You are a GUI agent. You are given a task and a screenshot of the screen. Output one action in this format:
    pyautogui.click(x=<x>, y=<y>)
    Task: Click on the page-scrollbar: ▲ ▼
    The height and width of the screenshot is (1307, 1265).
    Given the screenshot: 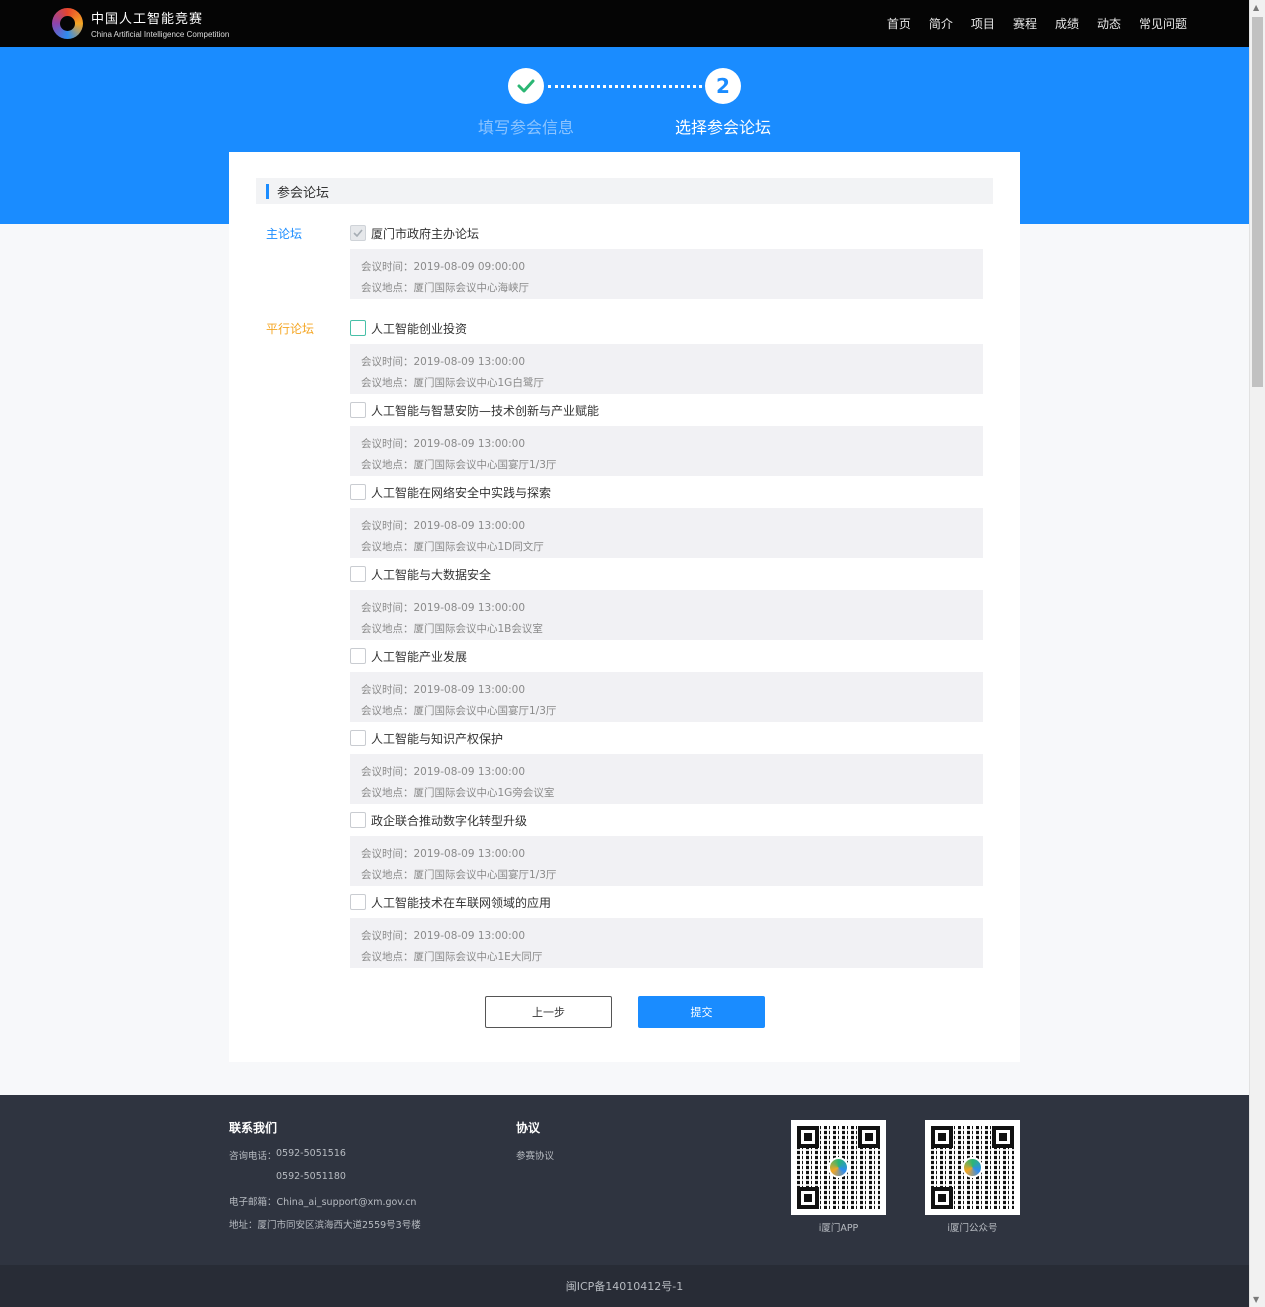 What is the action you would take?
    pyautogui.click(x=1257, y=653)
    